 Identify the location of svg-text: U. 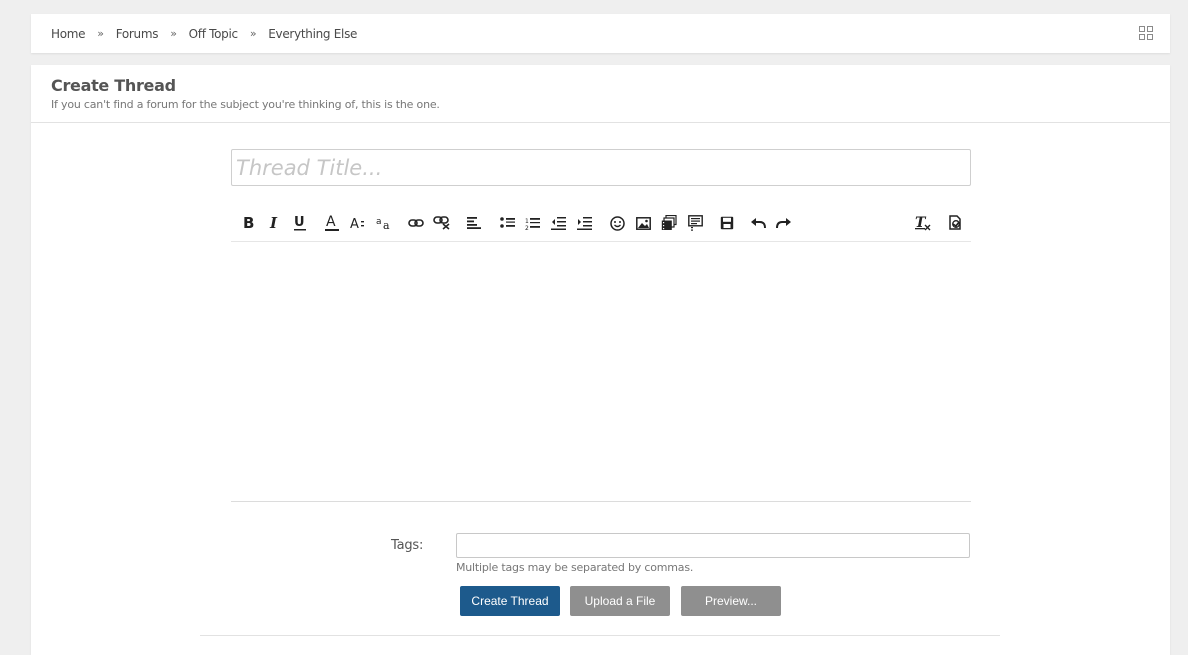
(299, 222).